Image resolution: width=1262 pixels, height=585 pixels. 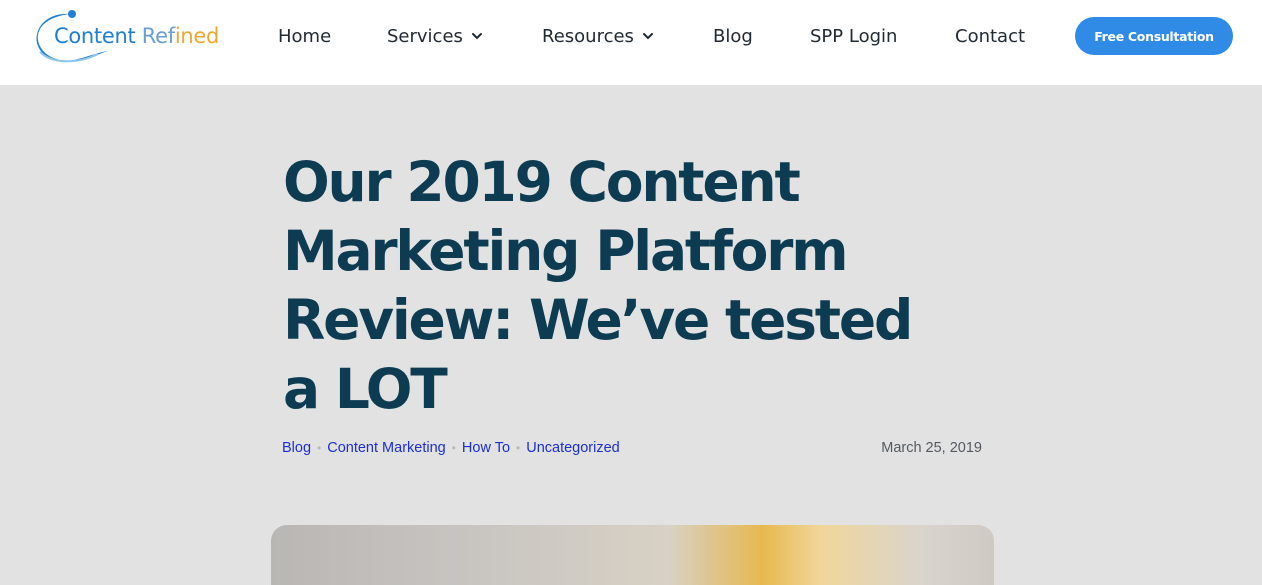 I want to click on nav-item-contact: Contact, so click(x=990, y=36).